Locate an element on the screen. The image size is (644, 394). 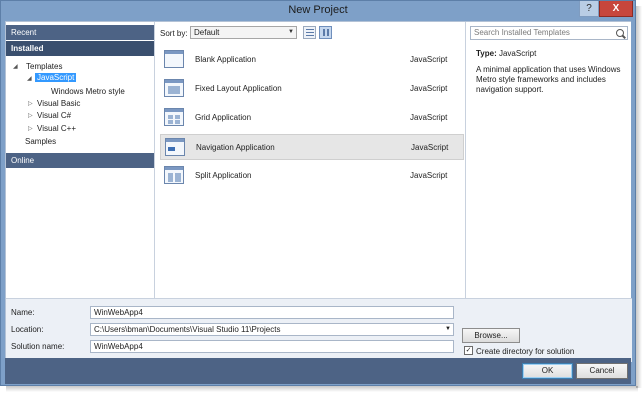
solution-name-label: Solution name: is located at coordinates (38, 346).